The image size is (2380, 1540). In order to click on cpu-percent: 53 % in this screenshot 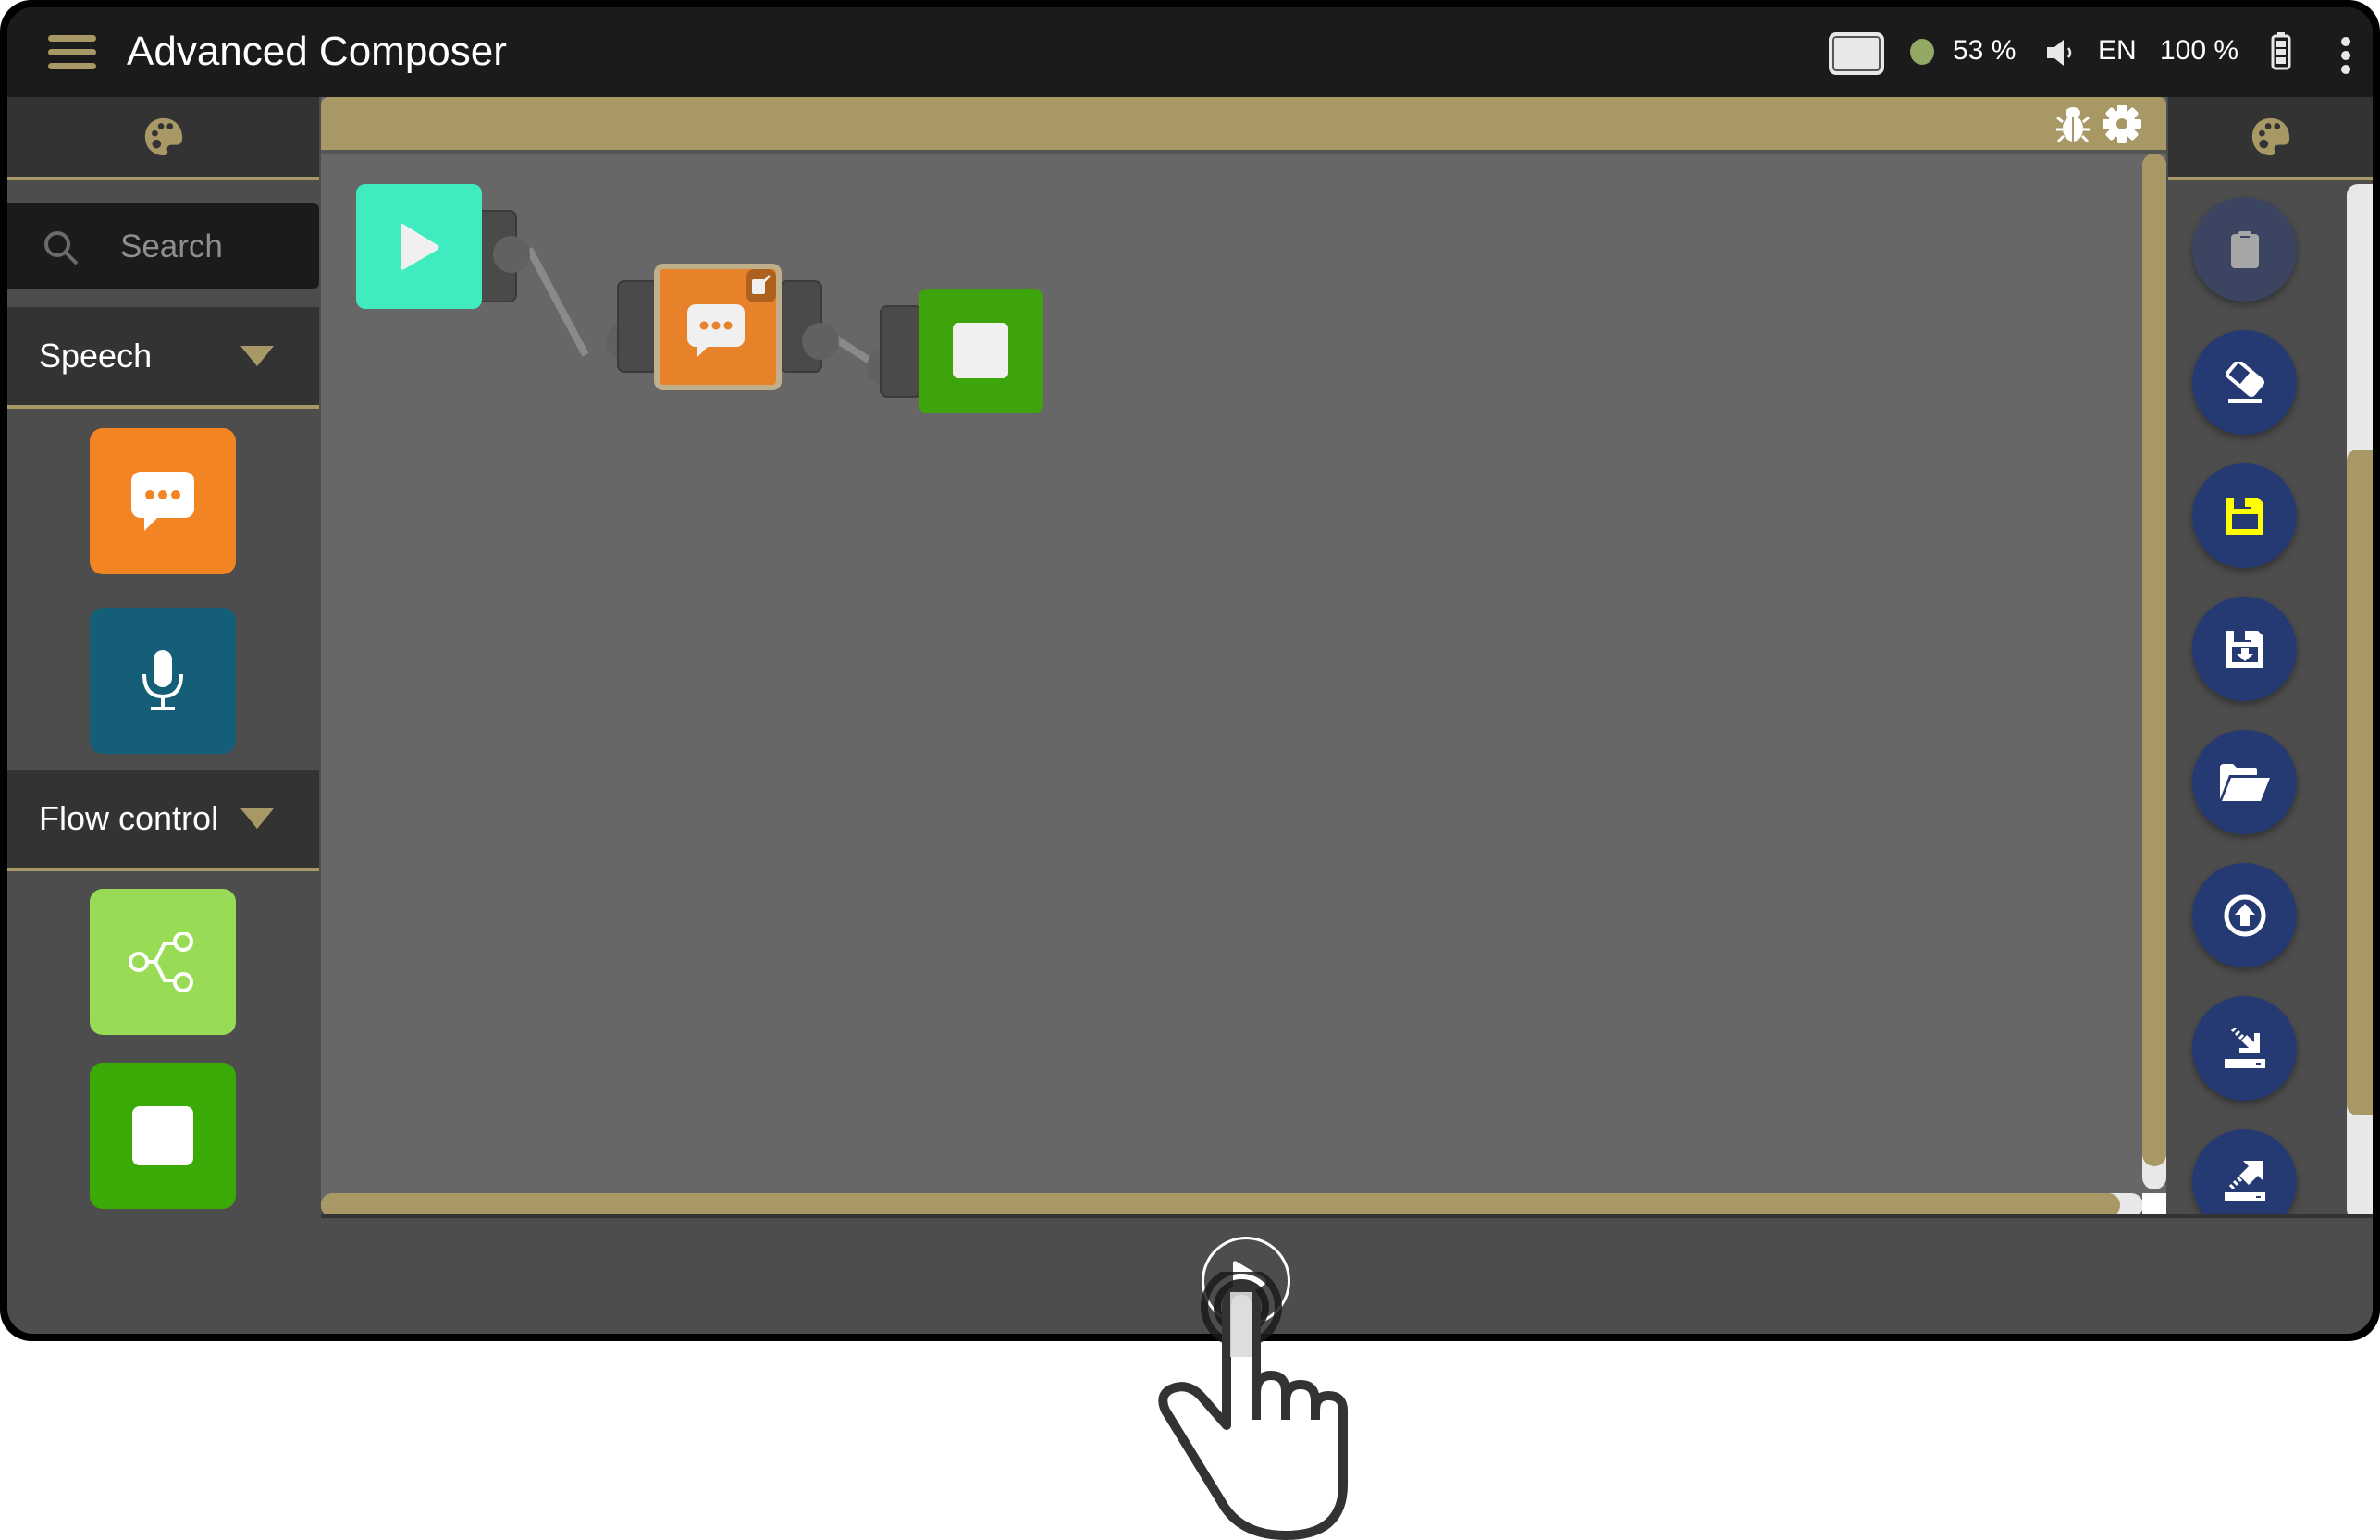, I will do `click(1984, 51)`.